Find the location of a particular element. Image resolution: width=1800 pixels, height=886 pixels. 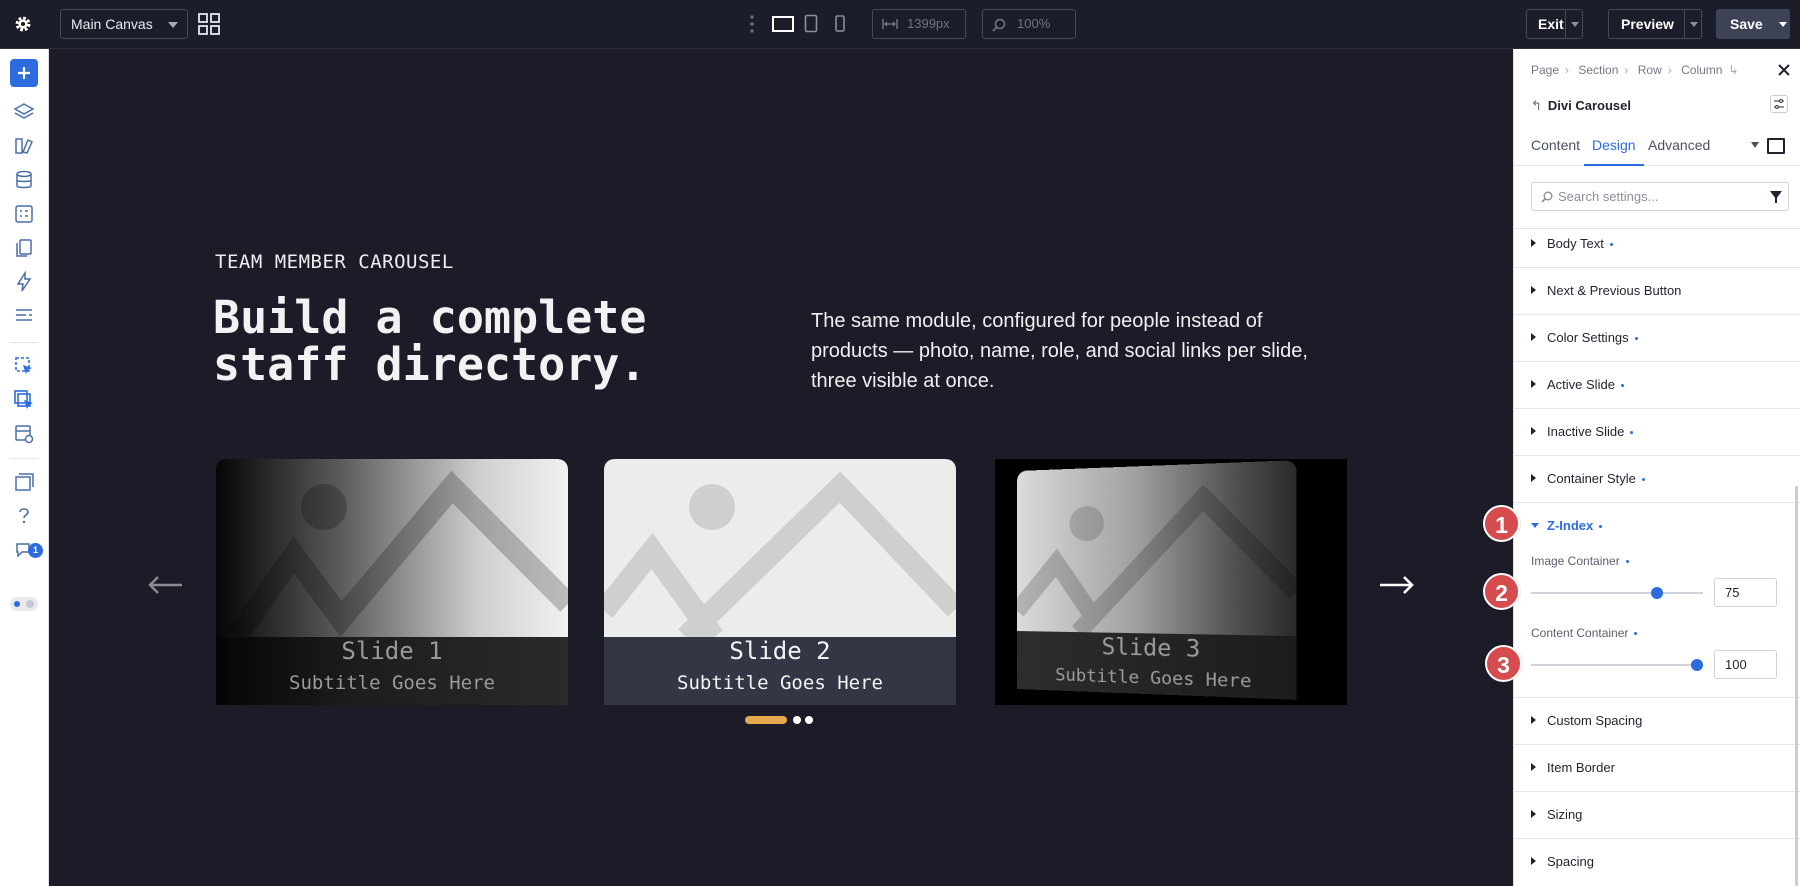

breadcrumb-row: Row is located at coordinates (1650, 70).